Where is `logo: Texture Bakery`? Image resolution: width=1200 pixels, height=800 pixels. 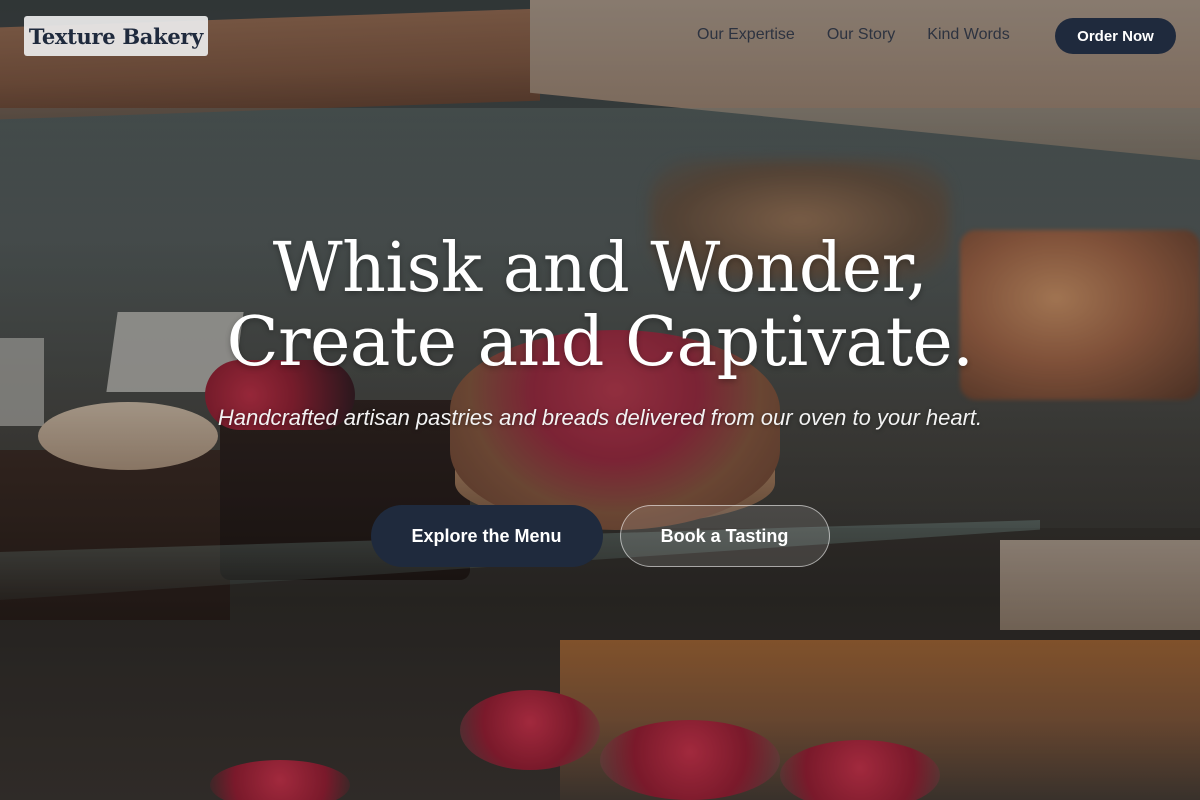 logo: Texture Bakery is located at coordinates (116, 36).